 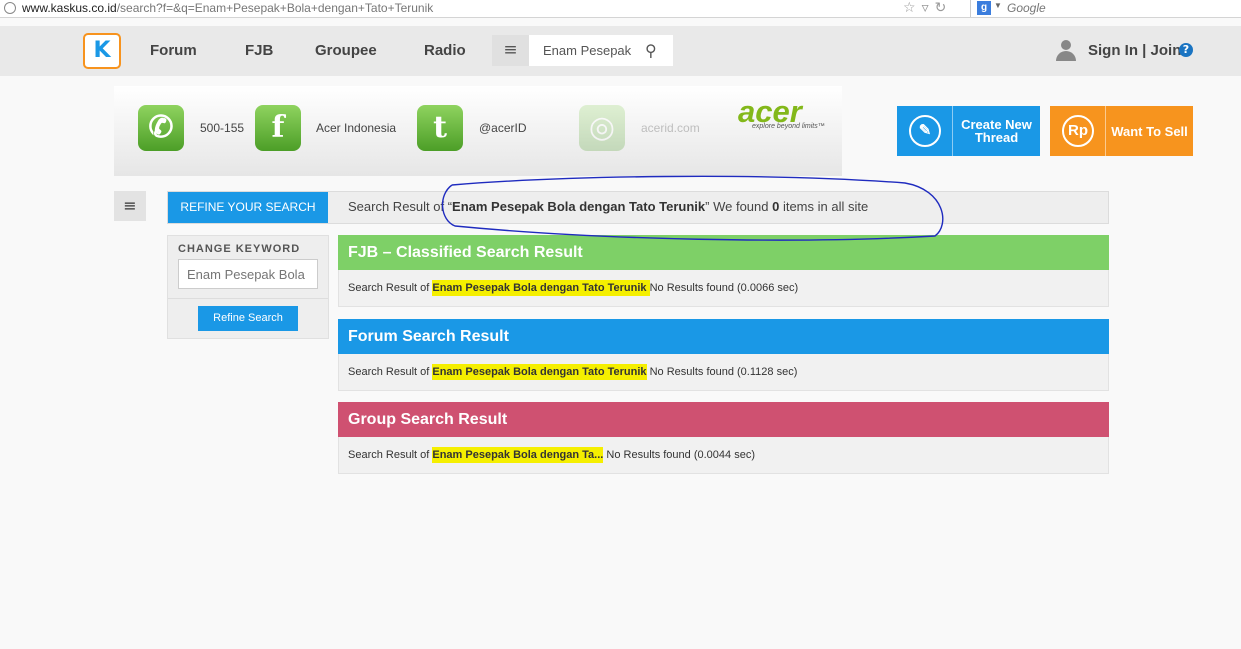 What do you see at coordinates (102, 51) in the screenshot?
I see `kaskus-logo: K` at bounding box center [102, 51].